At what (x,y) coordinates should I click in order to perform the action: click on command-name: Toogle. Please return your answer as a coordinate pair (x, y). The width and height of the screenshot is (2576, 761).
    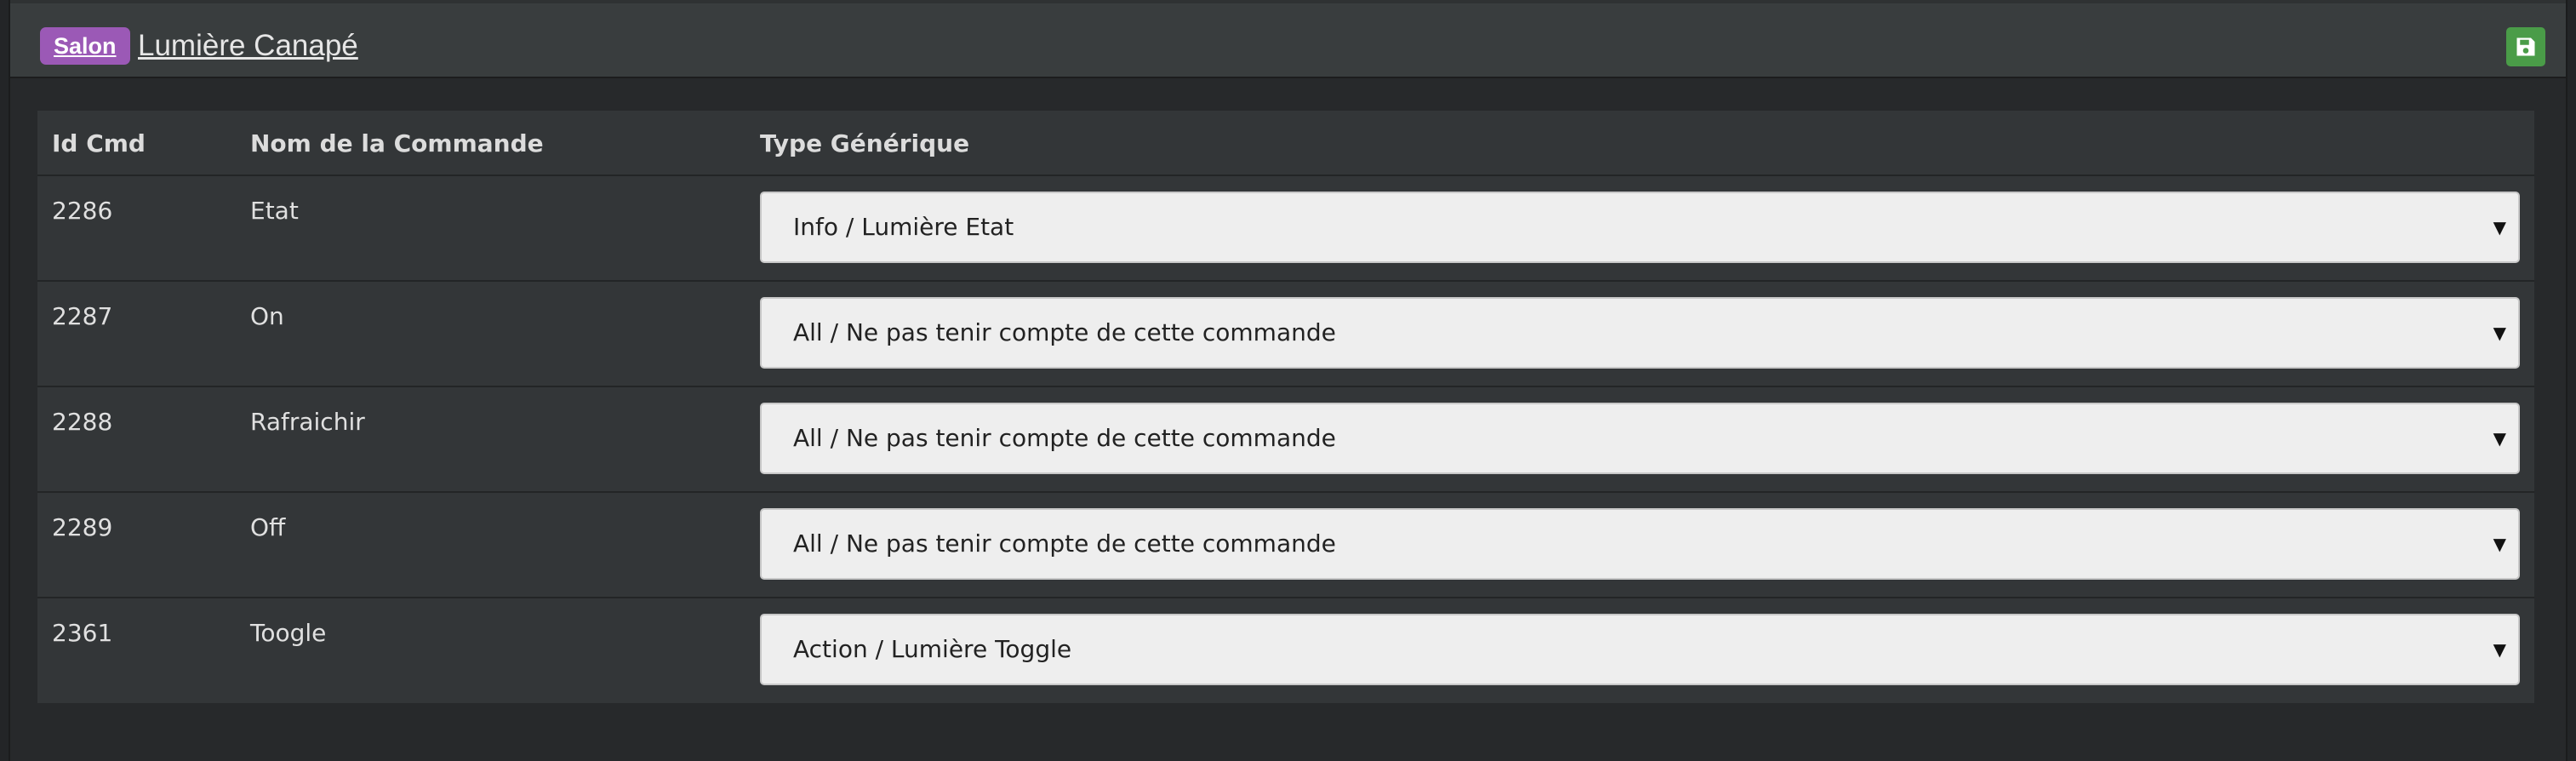
    Looking at the image, I should click on (288, 633).